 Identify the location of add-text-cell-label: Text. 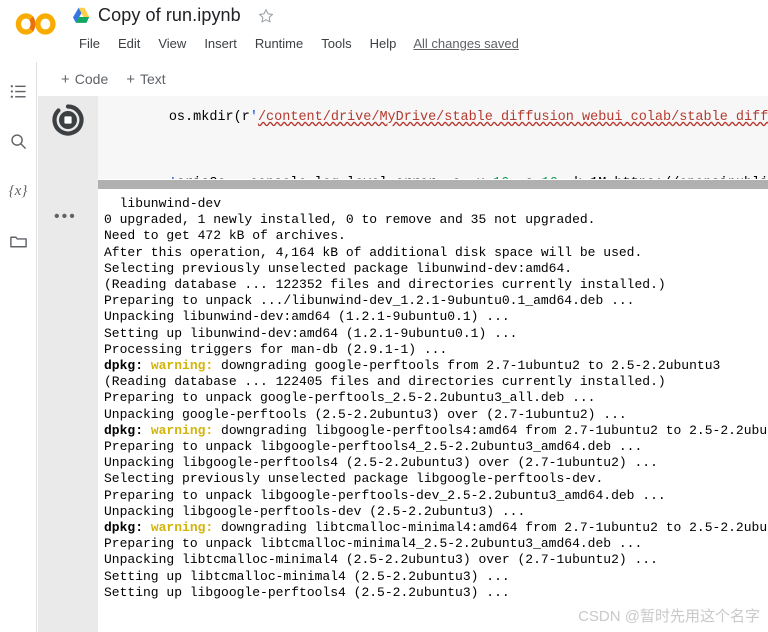
(153, 79).